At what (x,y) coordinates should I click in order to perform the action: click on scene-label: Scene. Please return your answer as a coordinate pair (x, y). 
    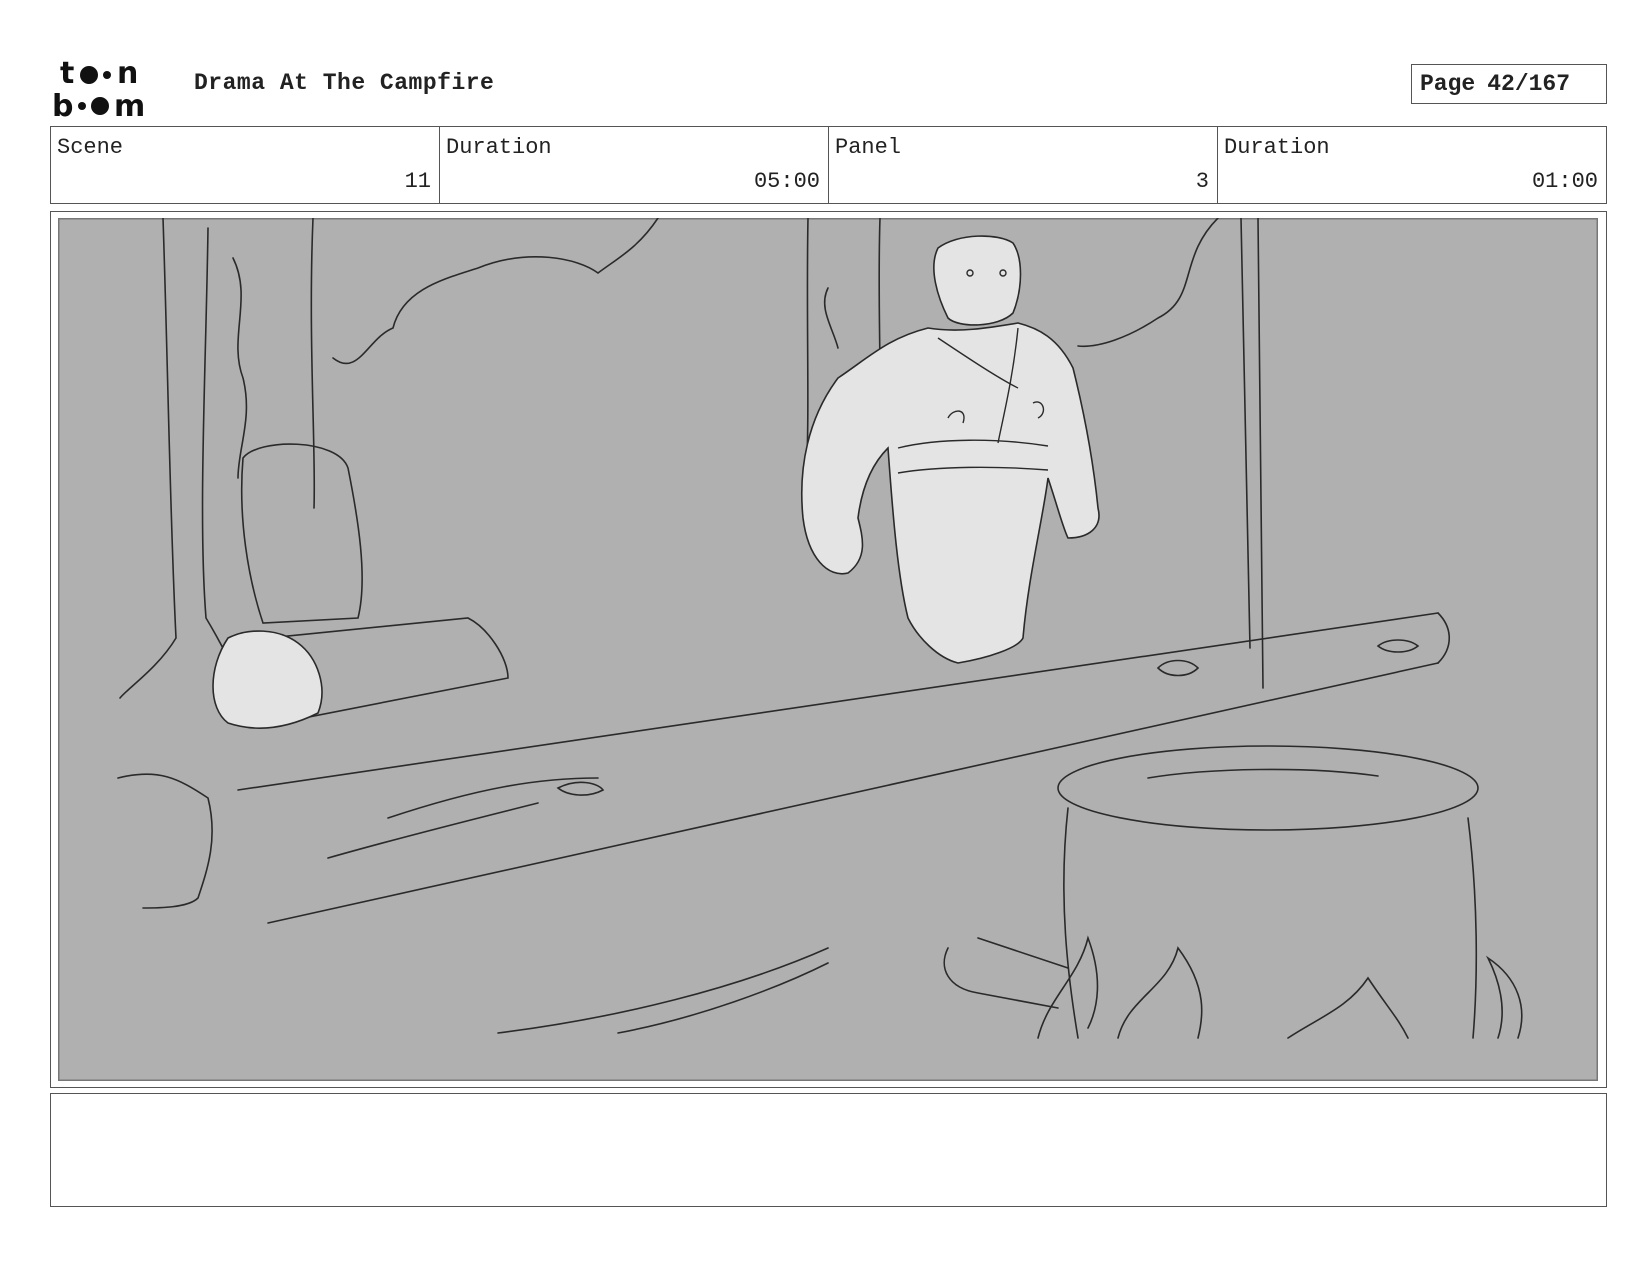
    Looking at the image, I should click on (90, 147).